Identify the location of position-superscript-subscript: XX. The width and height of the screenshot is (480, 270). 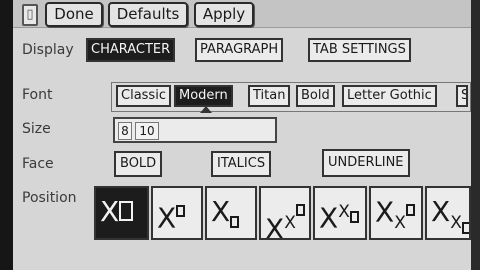
(340, 213).